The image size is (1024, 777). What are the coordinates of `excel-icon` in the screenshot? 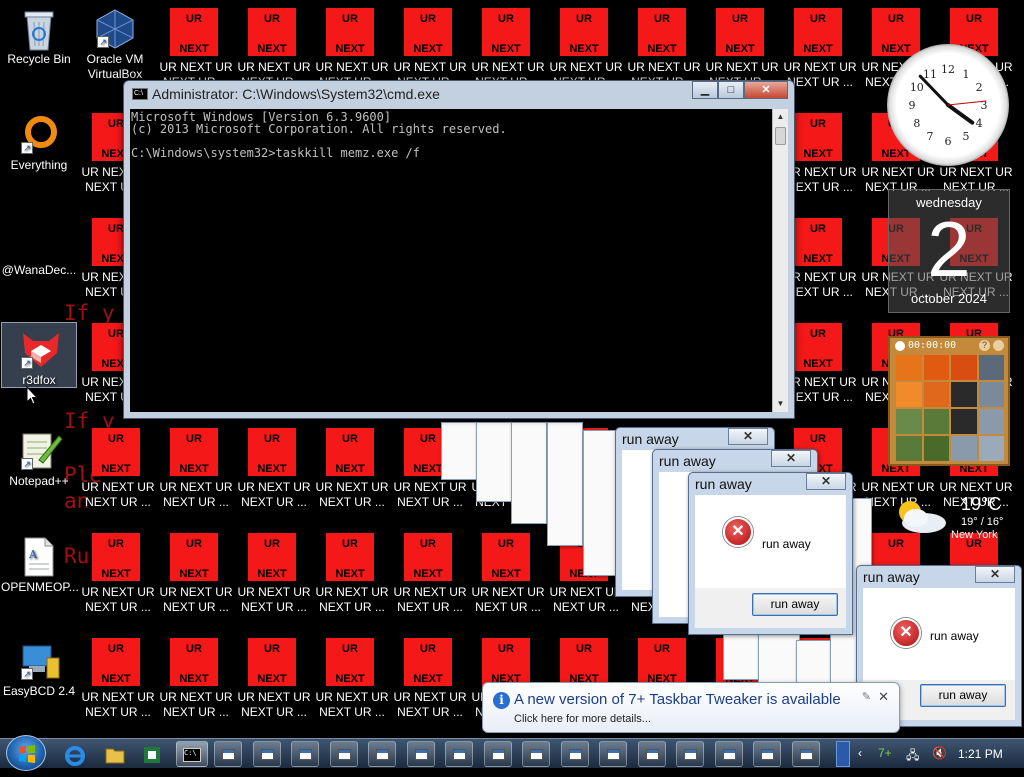 It's located at (152, 755).